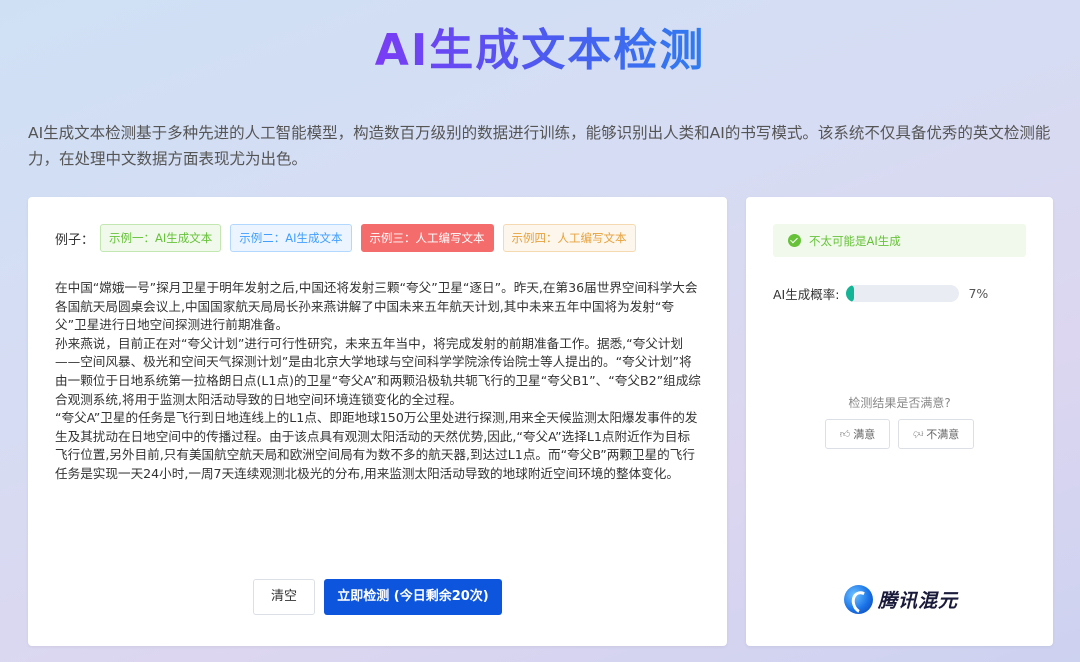 The height and width of the screenshot is (662, 1080). What do you see at coordinates (918, 433) in the screenshot?
I see `thumbs-down-icon: 👍︎` at bounding box center [918, 433].